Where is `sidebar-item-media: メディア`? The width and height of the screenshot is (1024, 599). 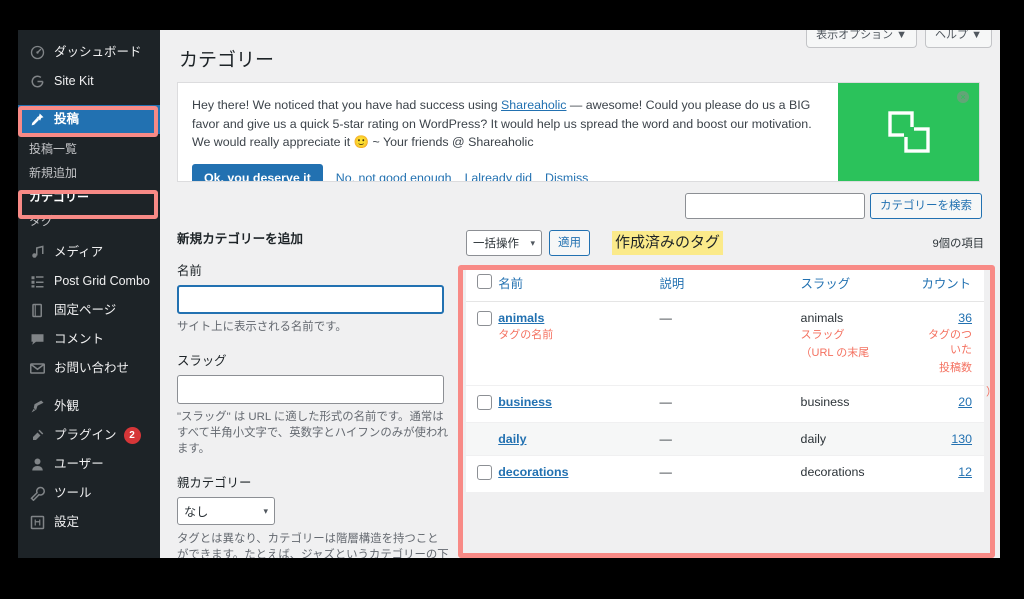 sidebar-item-media: メディア is located at coordinates (89, 252).